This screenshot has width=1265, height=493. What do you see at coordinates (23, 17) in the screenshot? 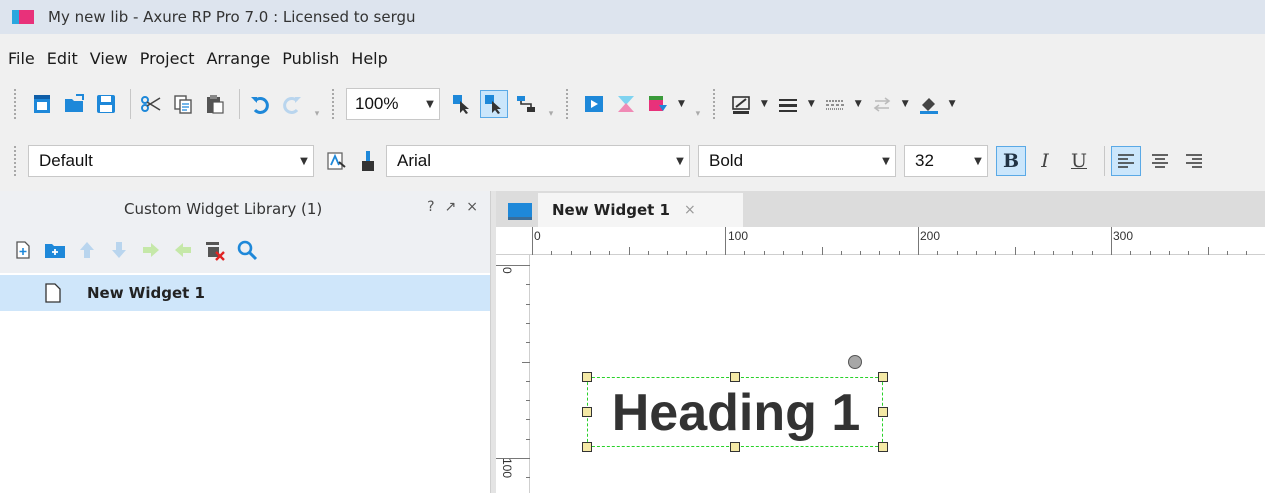
I see `axure-logo-icon` at bounding box center [23, 17].